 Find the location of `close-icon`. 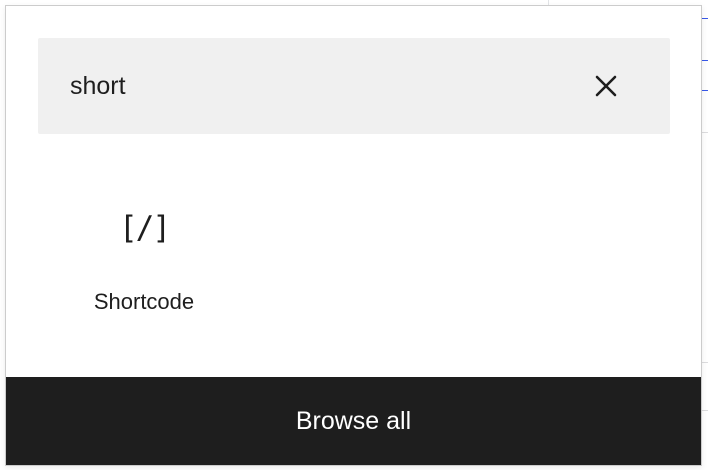

close-icon is located at coordinates (606, 86).